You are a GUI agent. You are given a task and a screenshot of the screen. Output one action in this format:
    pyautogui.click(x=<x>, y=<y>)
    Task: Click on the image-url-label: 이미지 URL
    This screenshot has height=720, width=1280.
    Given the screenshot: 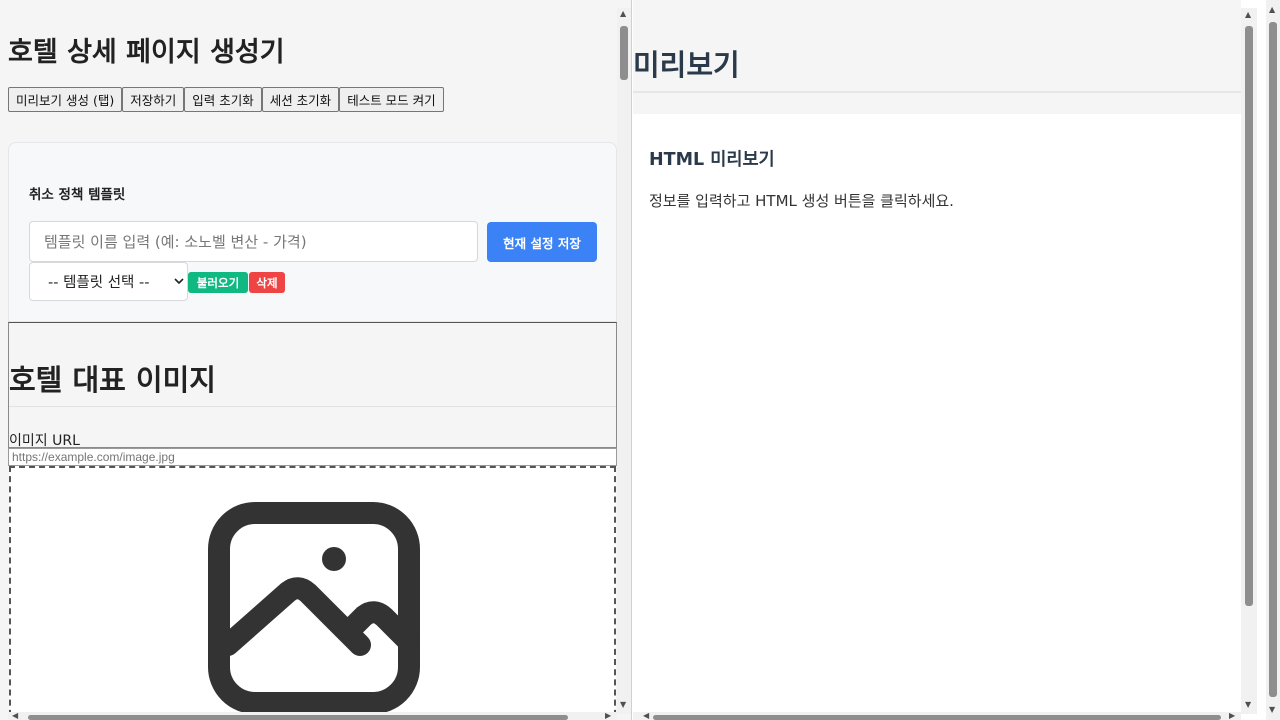 What is the action you would take?
    pyautogui.click(x=44, y=441)
    